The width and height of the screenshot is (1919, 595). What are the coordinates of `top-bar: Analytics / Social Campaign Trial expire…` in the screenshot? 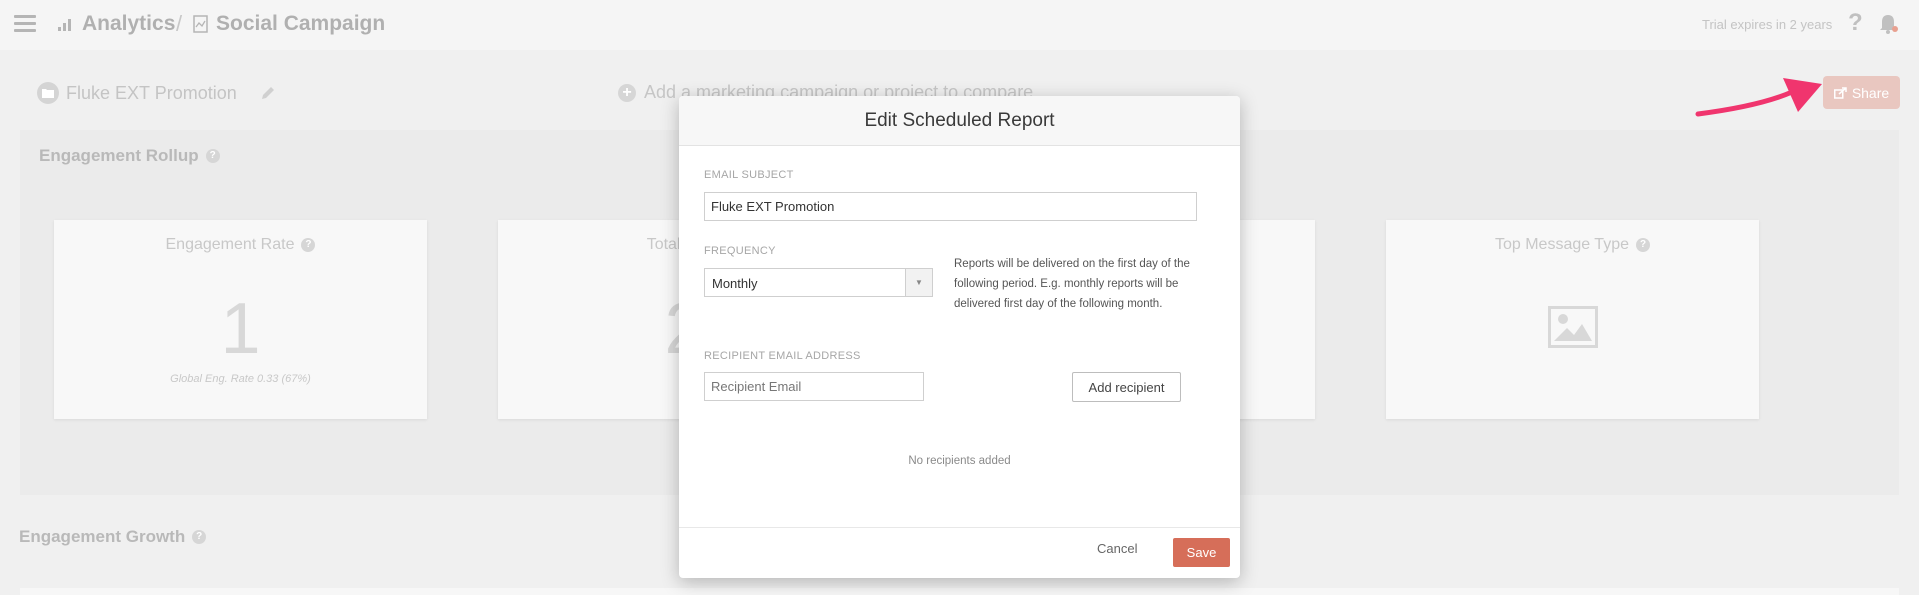 It's located at (959, 25).